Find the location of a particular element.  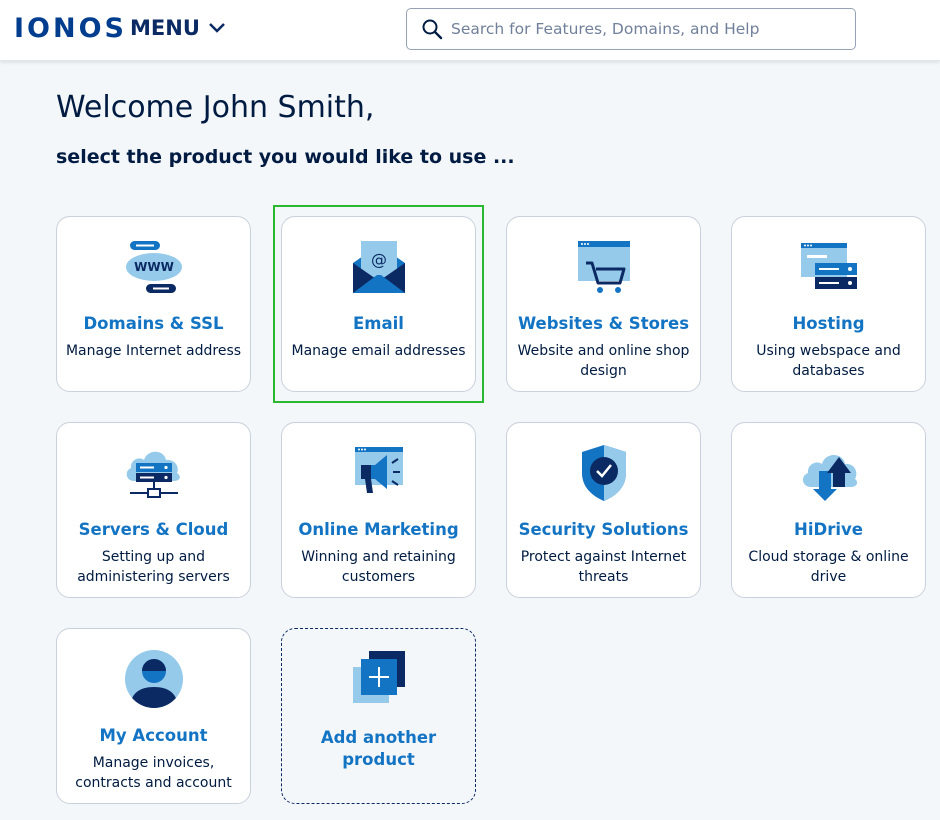

card-description: Winning and retaining customers is located at coordinates (378, 567).